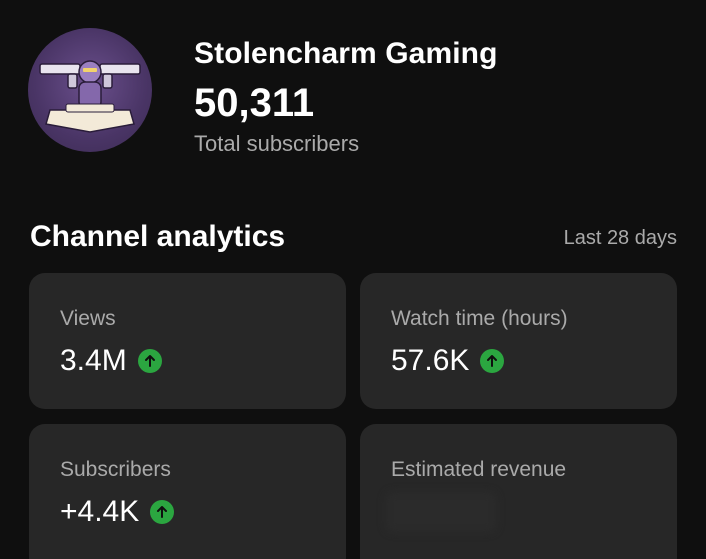 This screenshot has height=559, width=706. I want to click on metric-value: +4.4K, so click(100, 511).